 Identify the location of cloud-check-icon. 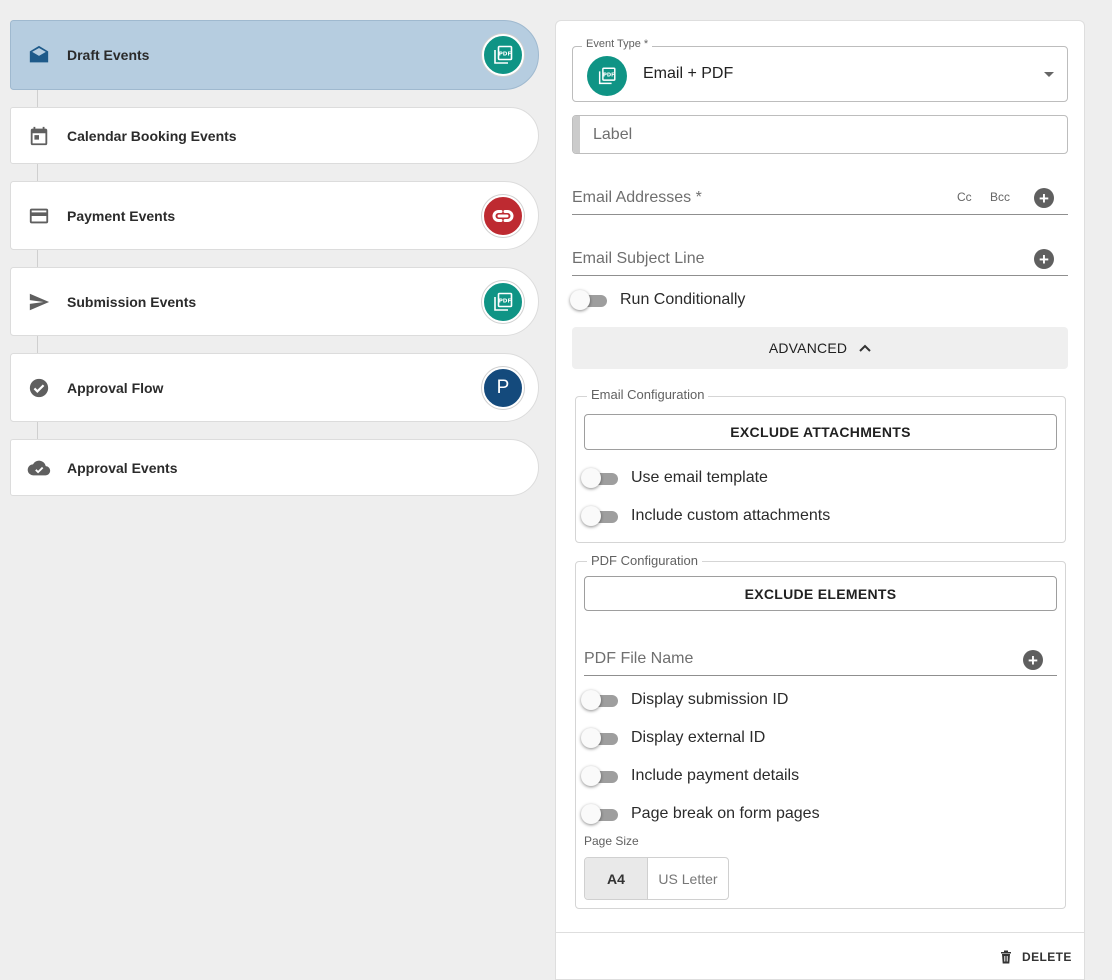
(39, 468).